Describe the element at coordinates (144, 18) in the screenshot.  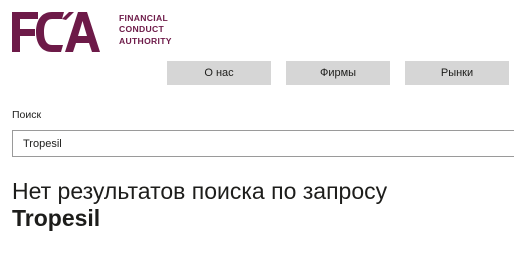
I see `logo-line-1: FINANCIAL` at that location.